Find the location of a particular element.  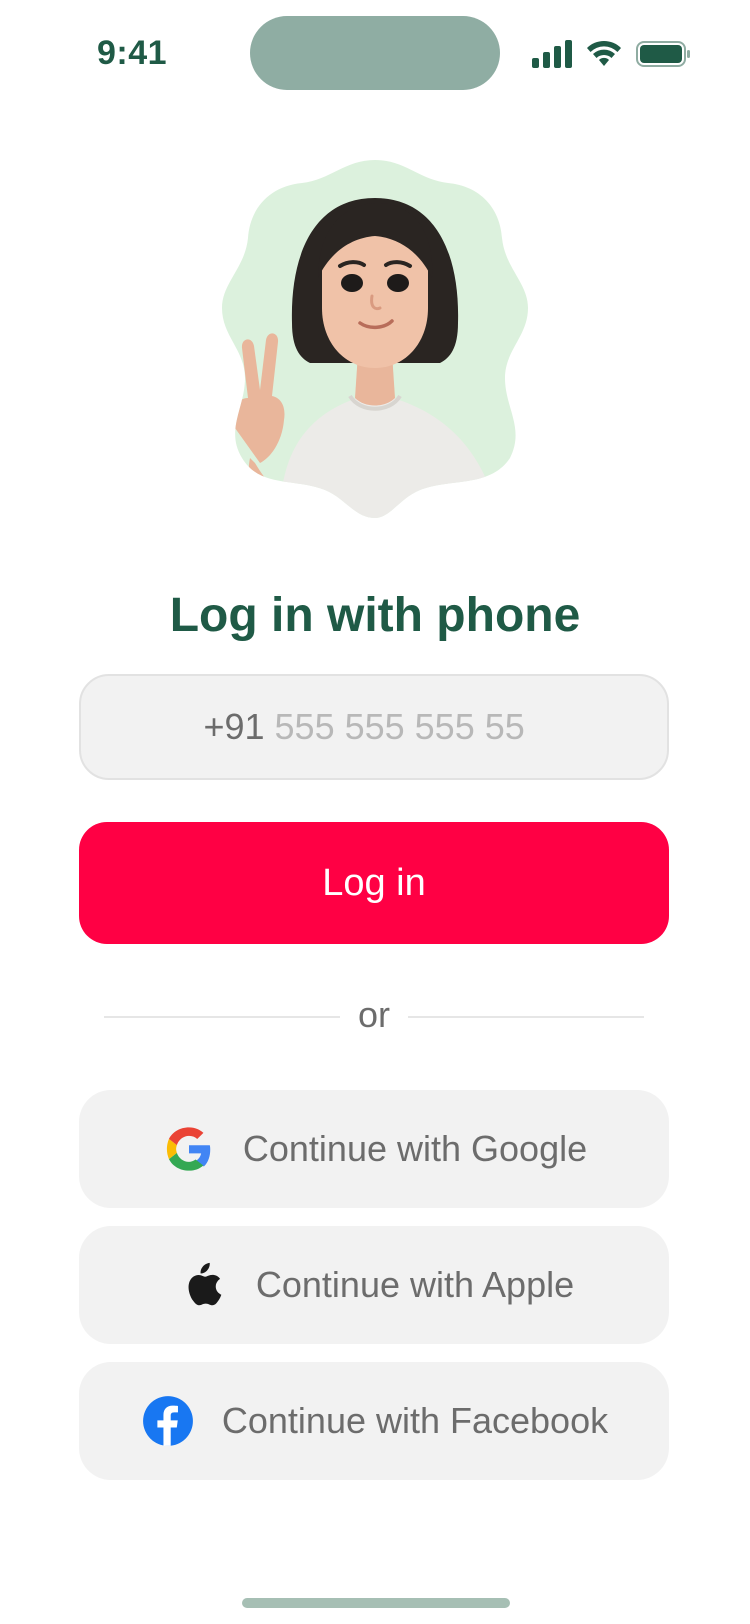

google-button-label: Continue with Google is located at coordinates (415, 1148).